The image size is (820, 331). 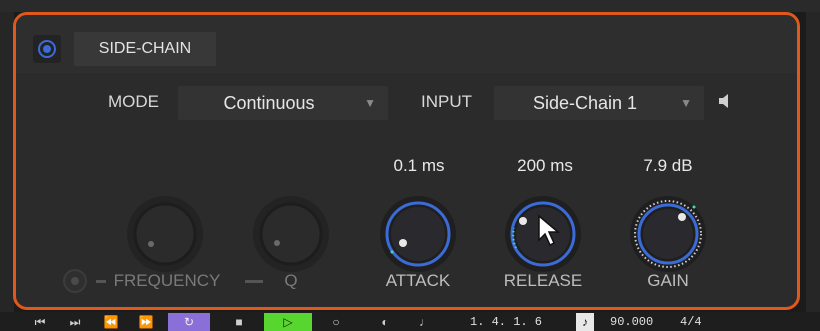 I want to click on note-icon: ♩, so click(x=425, y=322).